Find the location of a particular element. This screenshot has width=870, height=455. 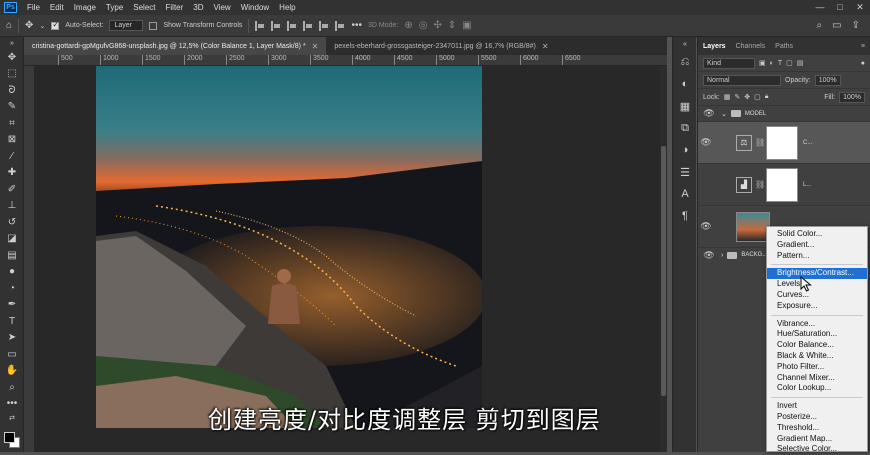

brush-tool-icon: ✐ is located at coordinates (12, 189).